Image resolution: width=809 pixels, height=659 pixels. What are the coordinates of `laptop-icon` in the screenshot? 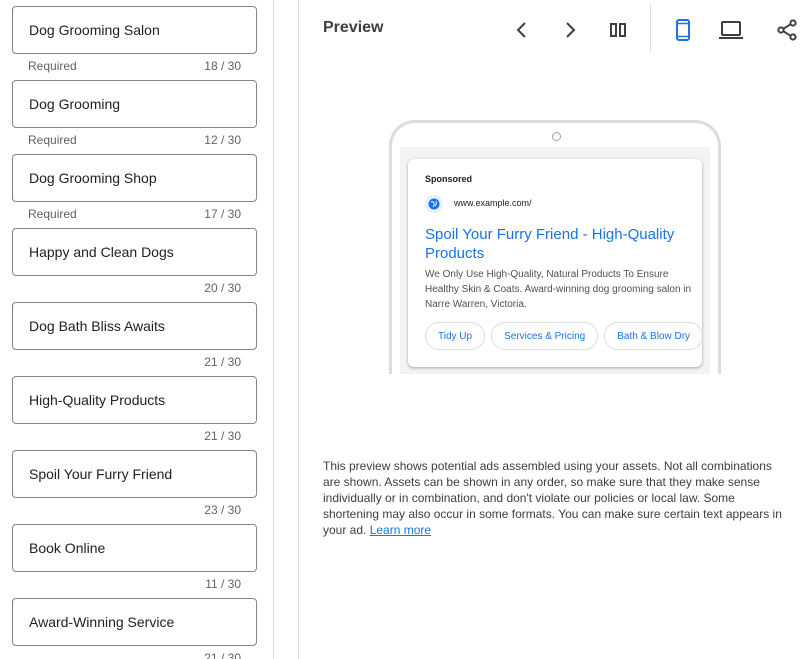 It's located at (731, 30).